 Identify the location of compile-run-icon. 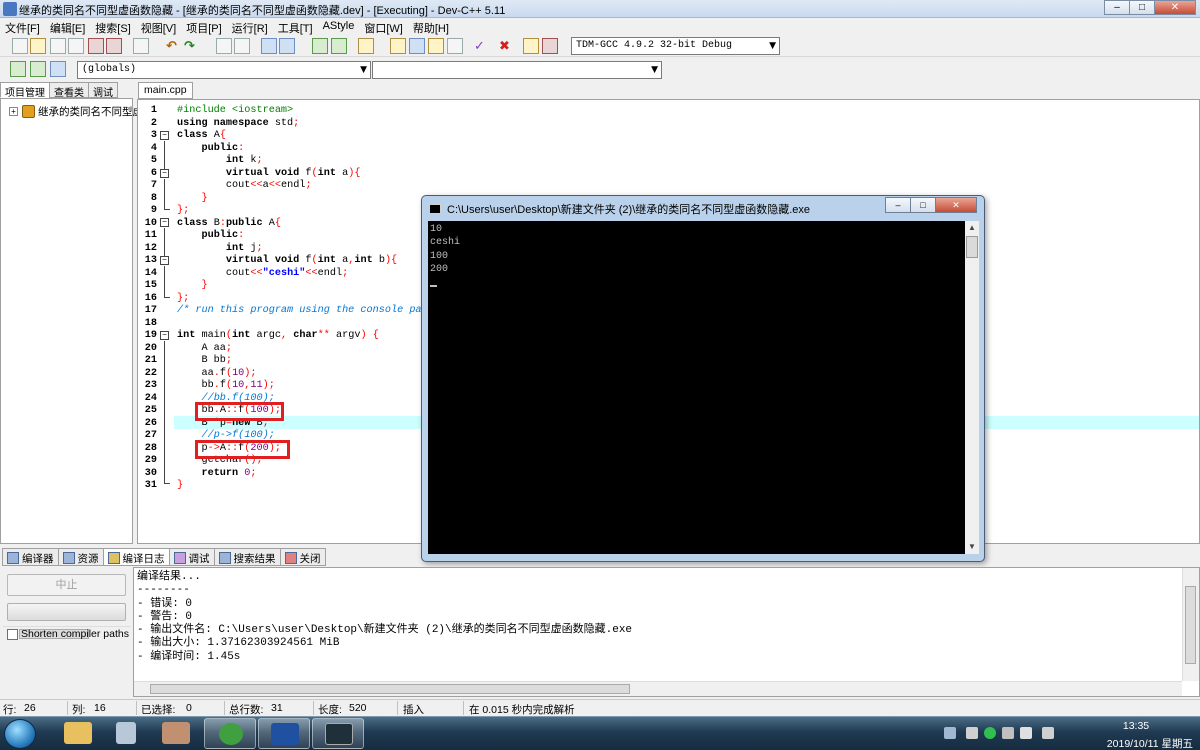
(436, 46).